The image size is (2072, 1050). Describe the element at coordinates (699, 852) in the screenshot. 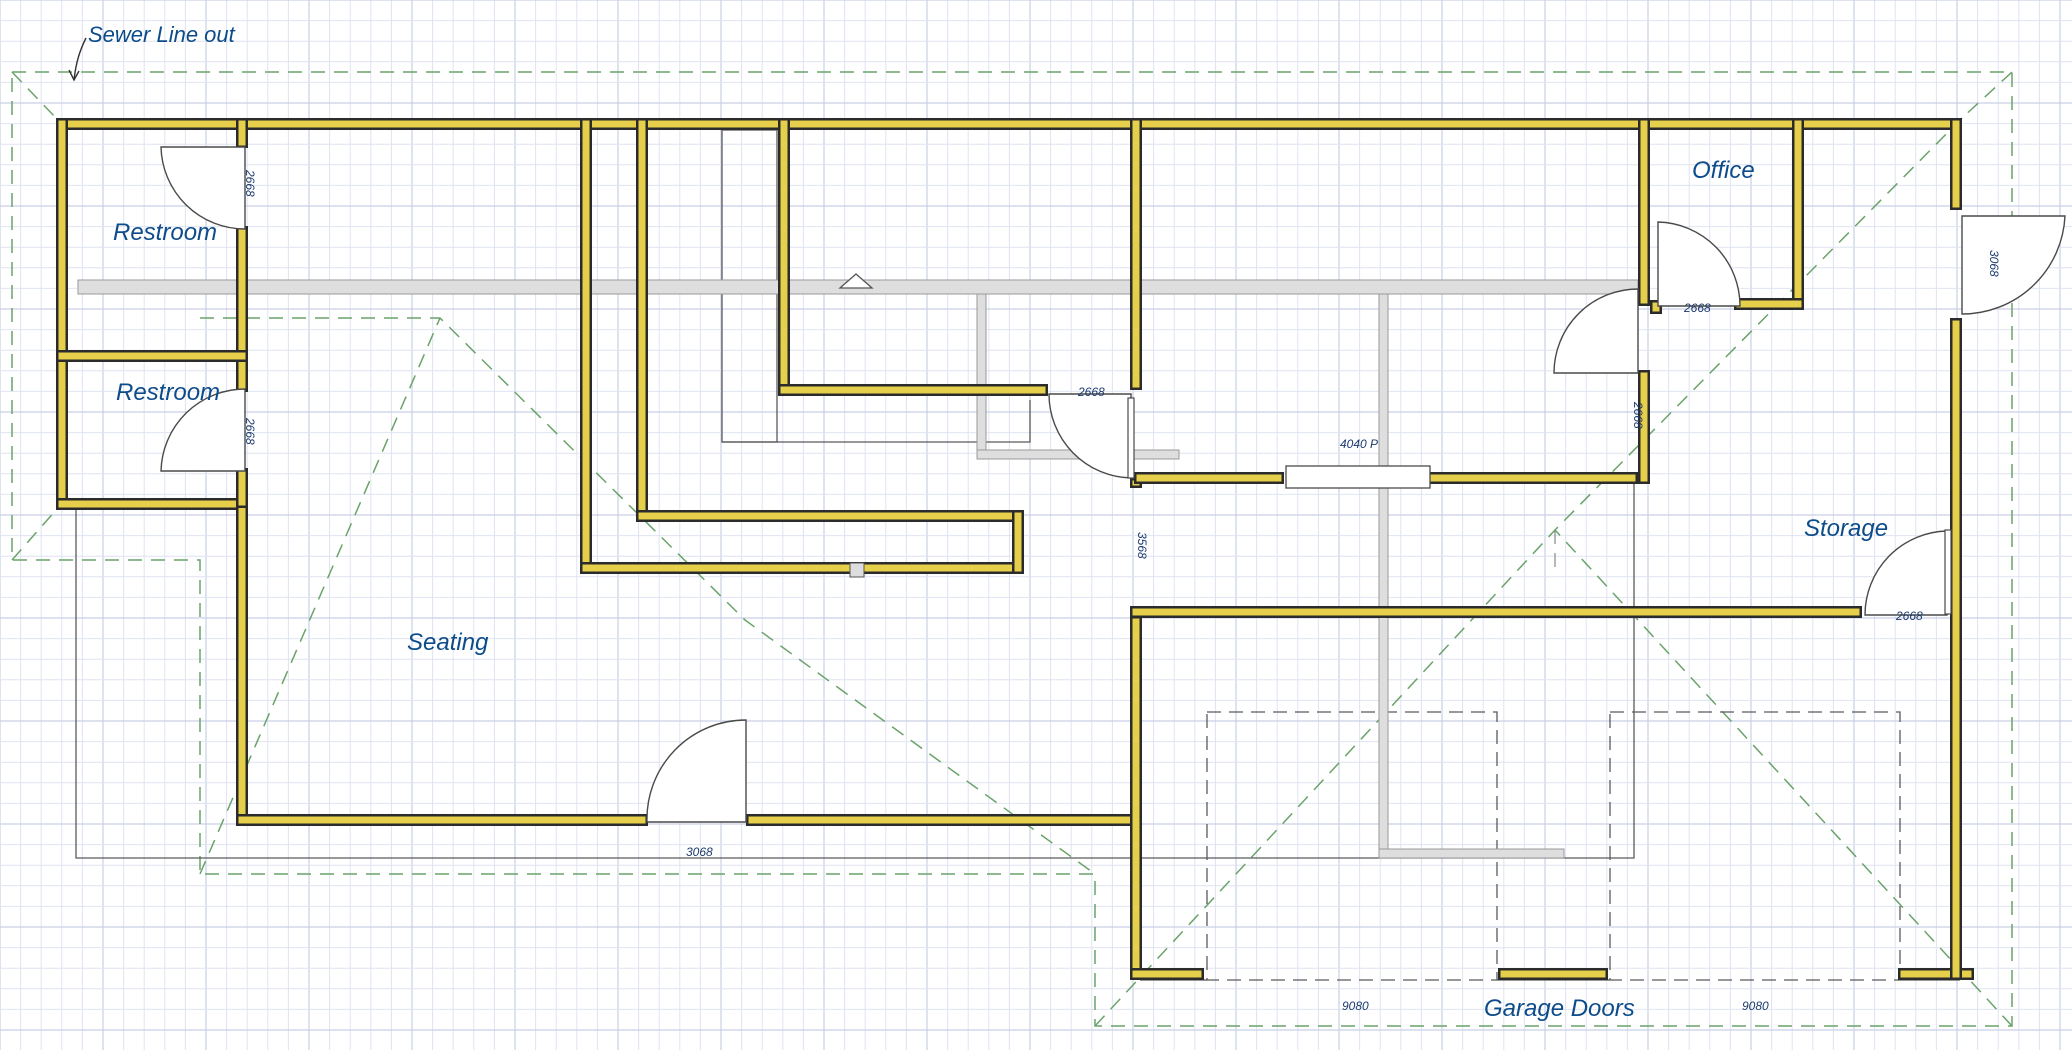

I see `front-door-dim: 3068` at that location.